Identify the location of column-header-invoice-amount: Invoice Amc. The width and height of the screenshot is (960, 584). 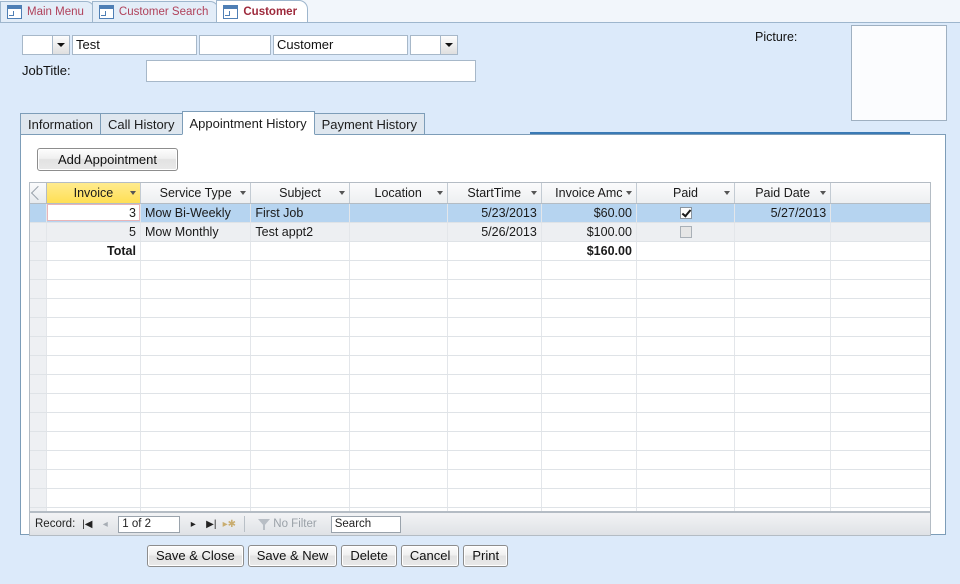
(589, 193).